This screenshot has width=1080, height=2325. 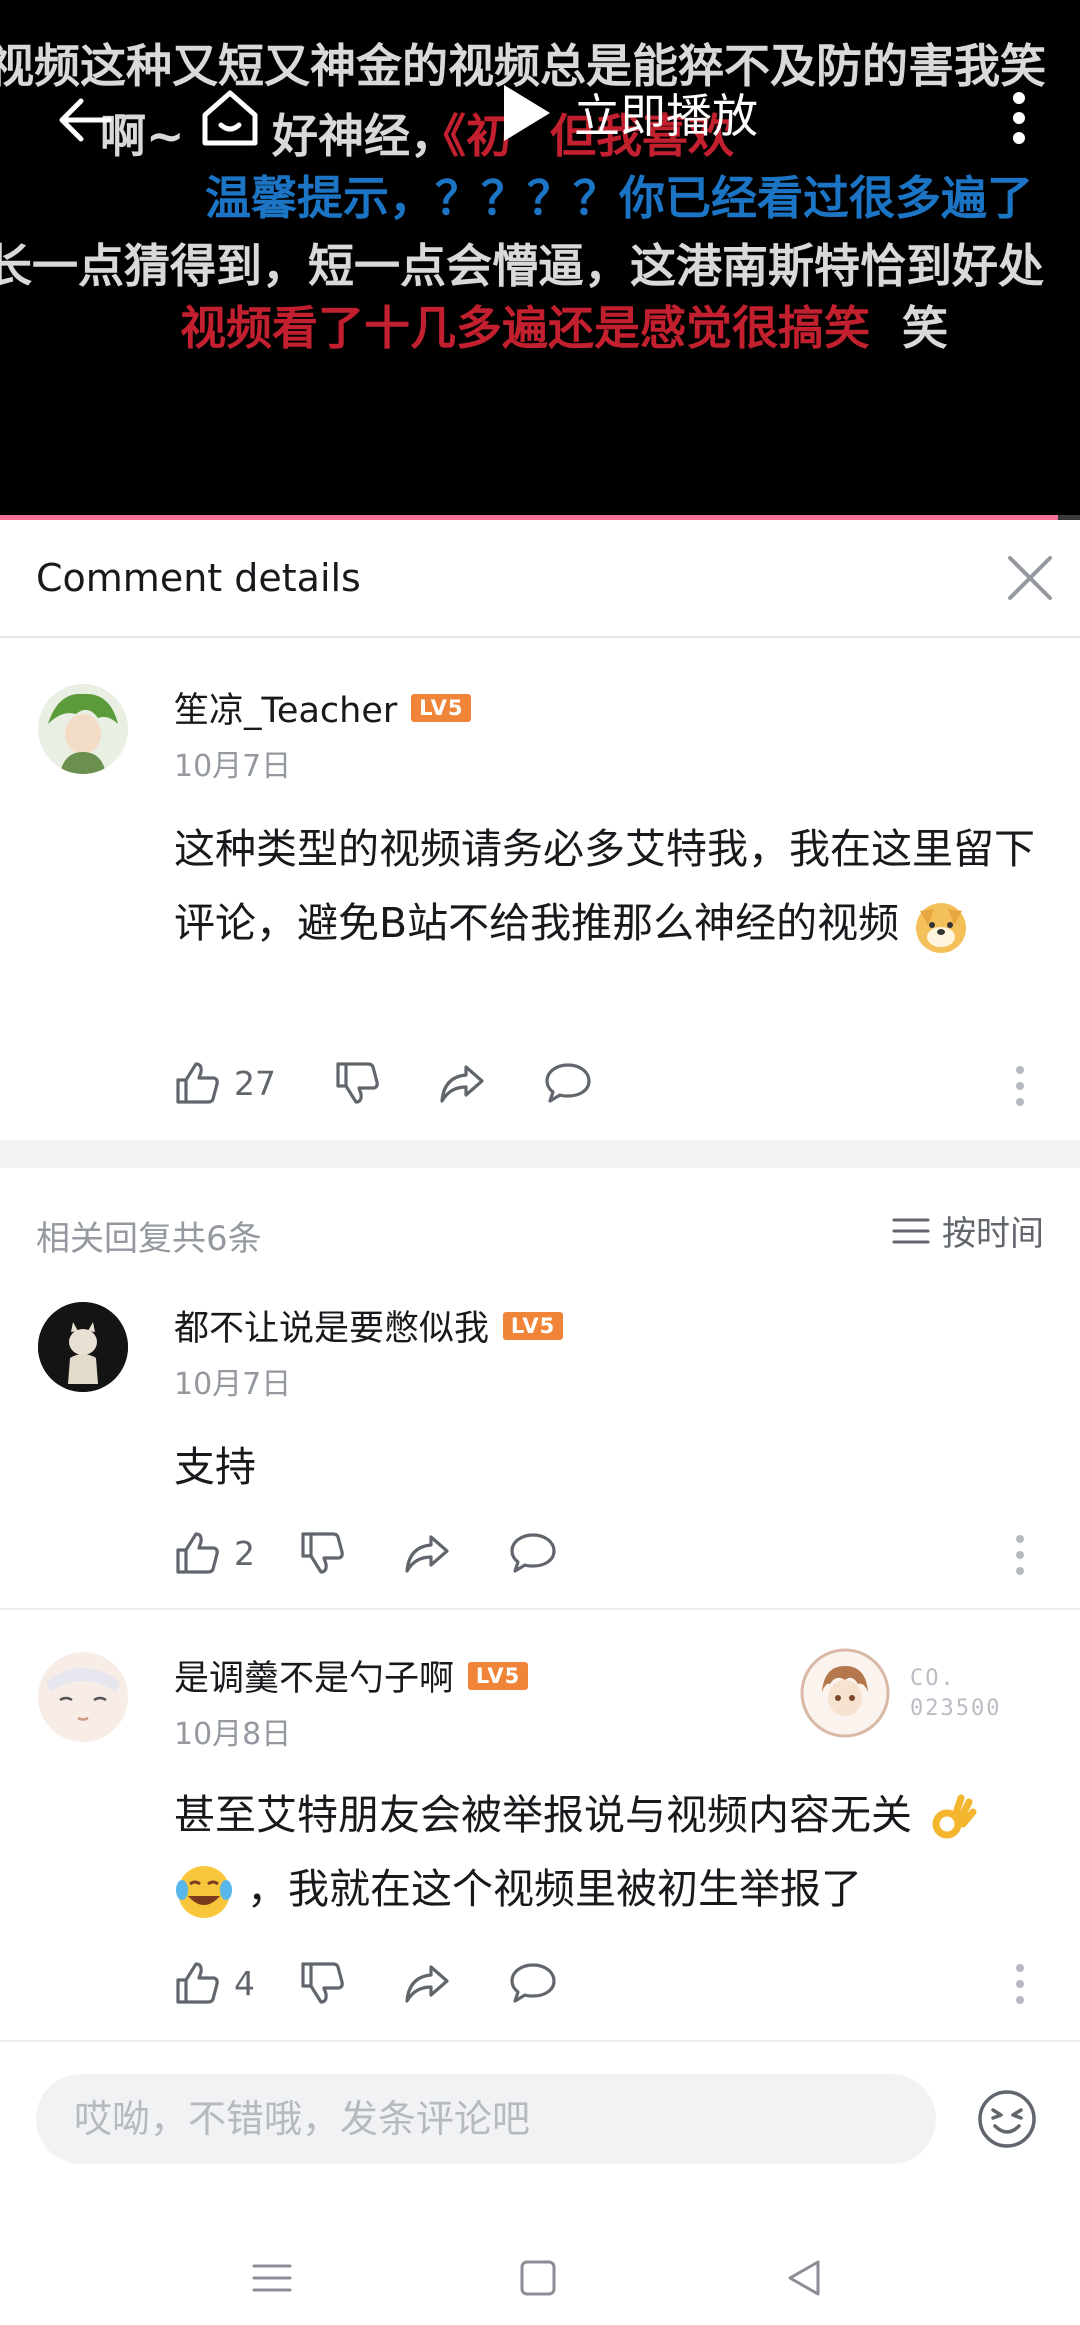 What do you see at coordinates (804, 2278) in the screenshot?
I see `back-triangle-icon` at bounding box center [804, 2278].